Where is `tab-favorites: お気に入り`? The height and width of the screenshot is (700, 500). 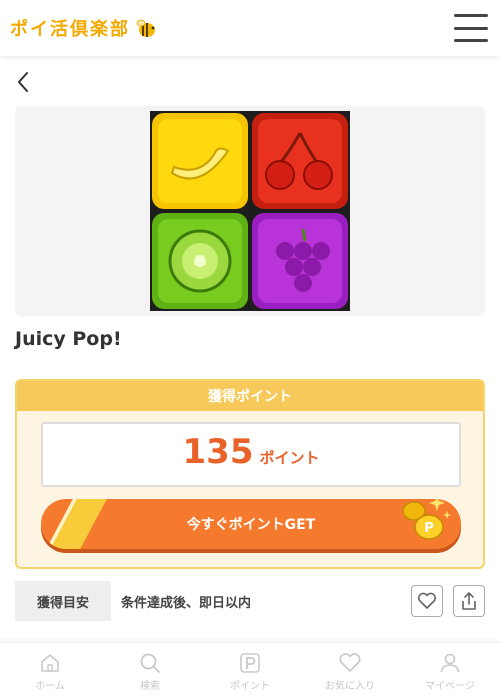 tab-favorites: お気に入り is located at coordinates (350, 671).